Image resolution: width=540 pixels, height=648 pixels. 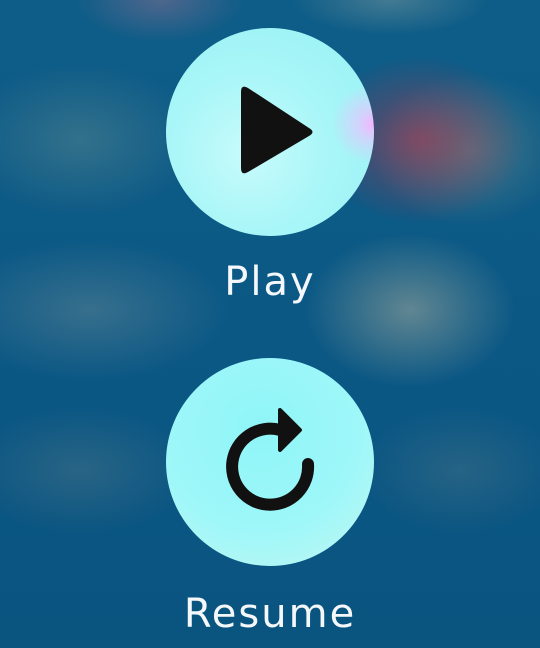 I want to click on resume-label: Resume, so click(x=270, y=614).